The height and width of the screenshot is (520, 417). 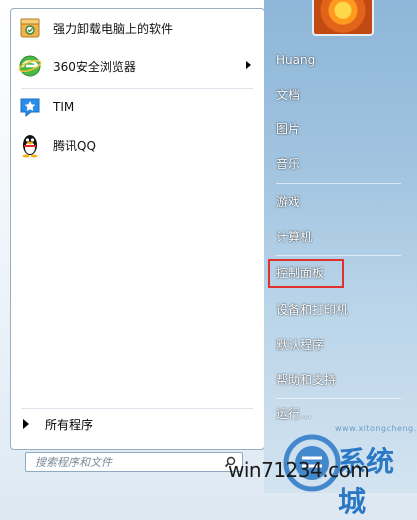 What do you see at coordinates (30, 66) in the screenshot?
I see `360-browser-icon` at bounding box center [30, 66].